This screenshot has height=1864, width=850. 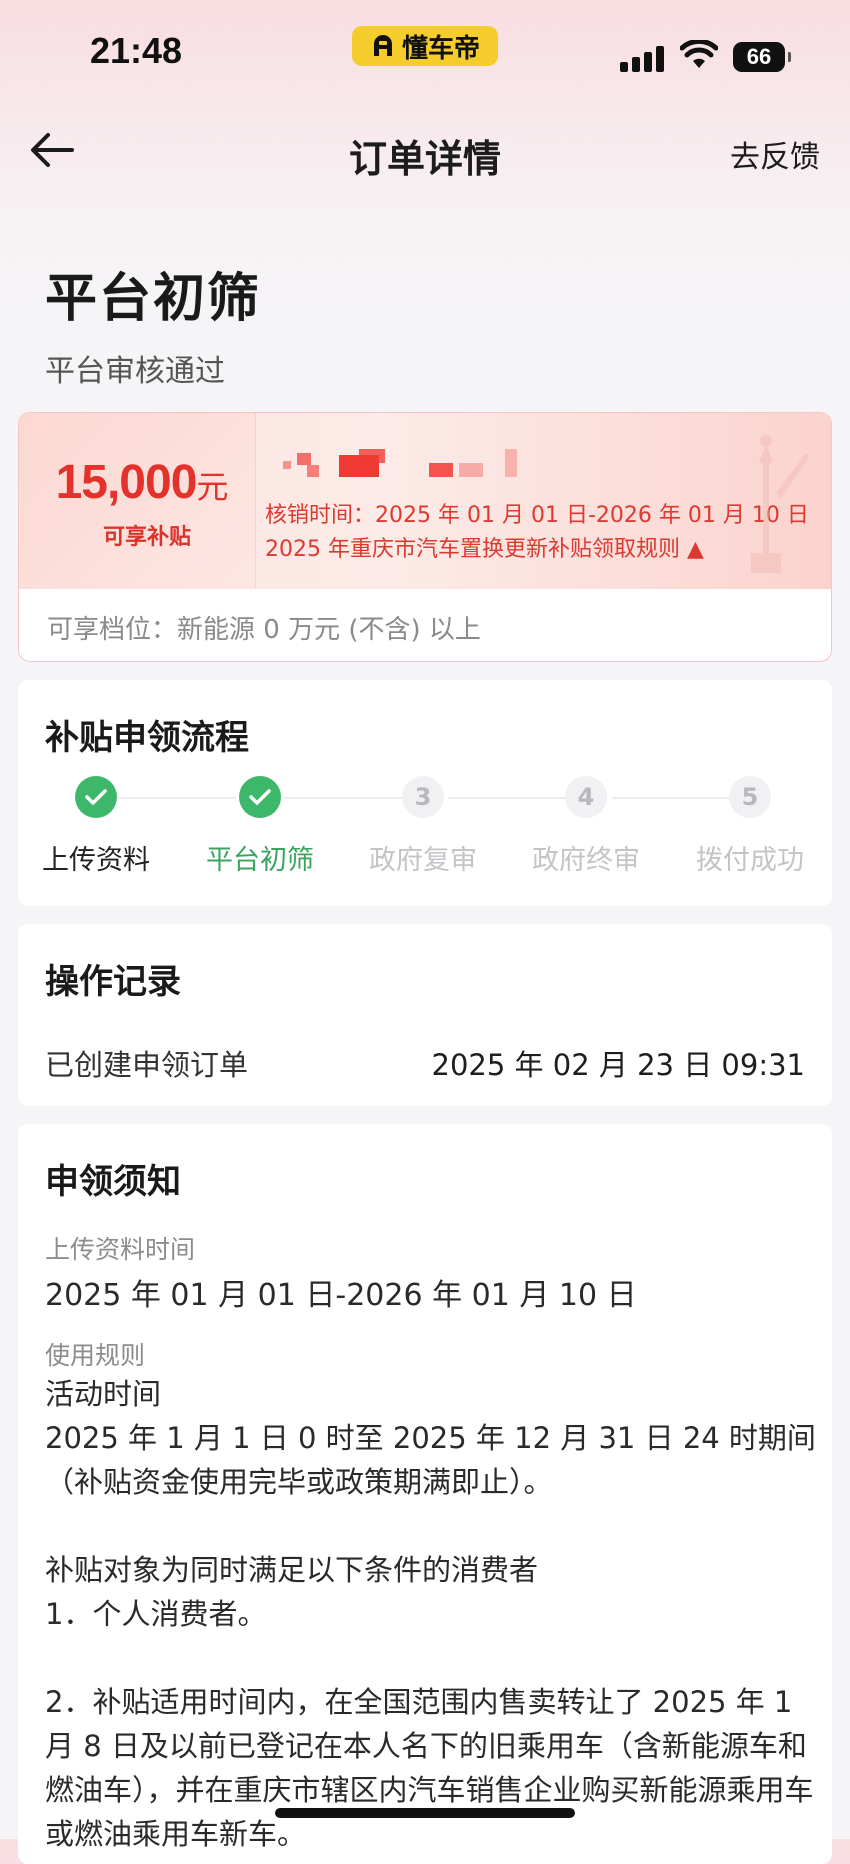 What do you see at coordinates (135, 371) in the screenshot?
I see `order-status-subtitle: 平台审核通过` at bounding box center [135, 371].